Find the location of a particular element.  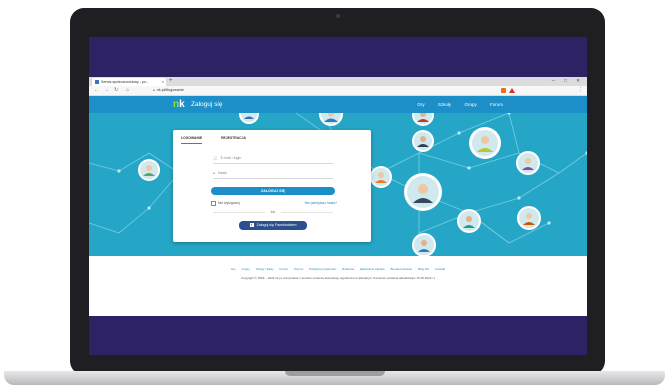

footer-link: Blog NK is located at coordinates (423, 269).